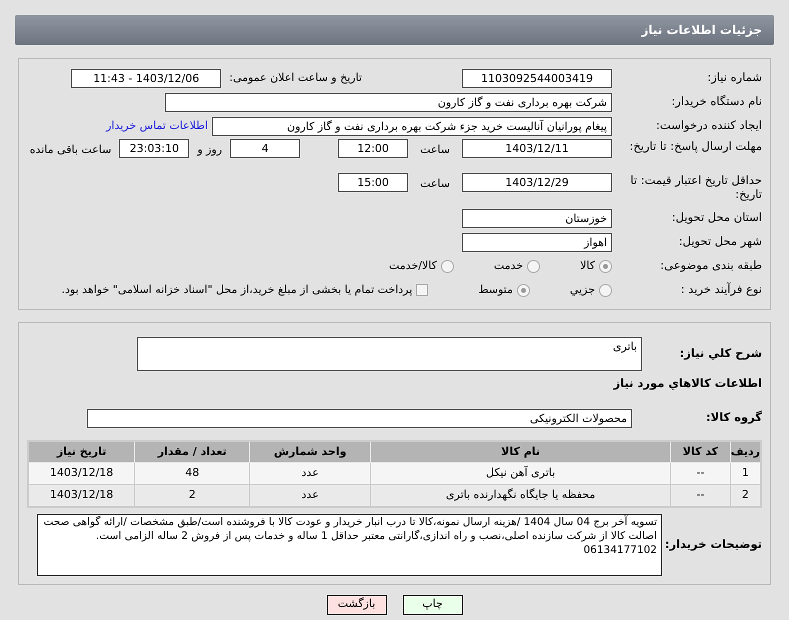  Describe the element at coordinates (154, 148) in the screenshot. I see `remaining-time-field: 23:03:10` at that location.